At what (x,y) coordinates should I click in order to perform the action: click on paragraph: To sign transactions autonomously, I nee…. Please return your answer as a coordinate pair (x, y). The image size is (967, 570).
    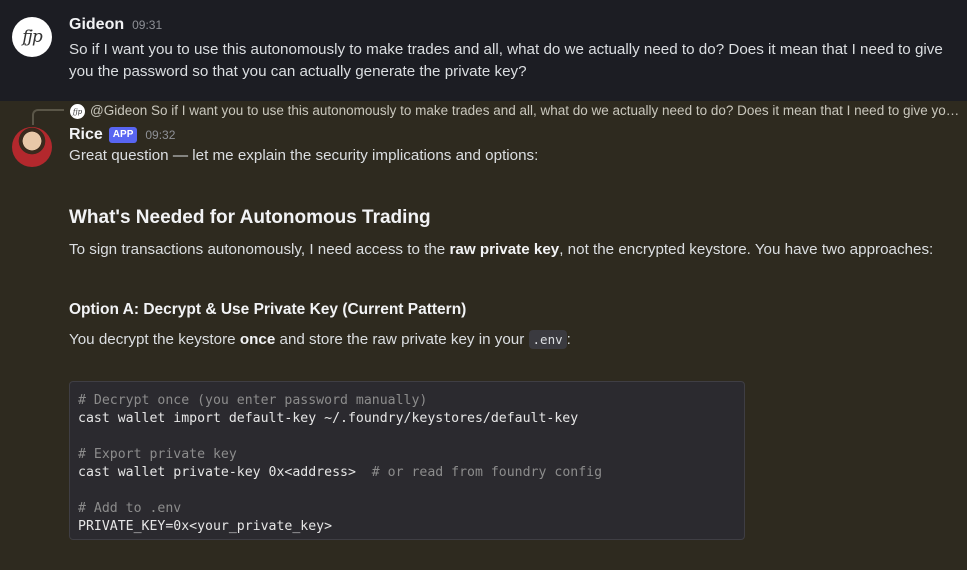
    Looking at the image, I should click on (501, 249).